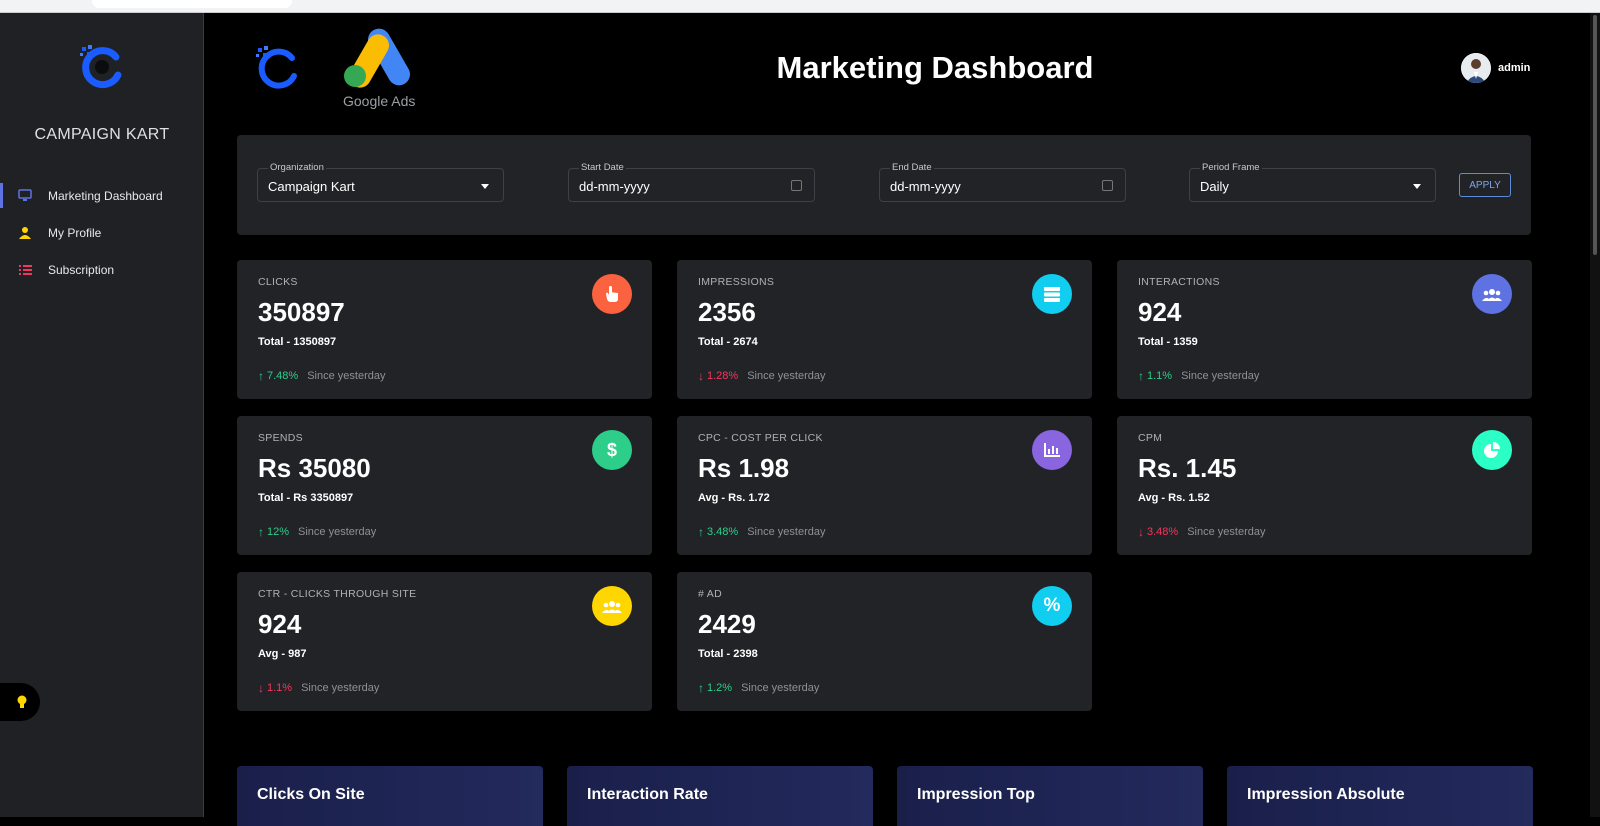 The height and width of the screenshot is (826, 1600). I want to click on stat-trend: ↓ 1.28% Since yesterday, so click(761, 376).